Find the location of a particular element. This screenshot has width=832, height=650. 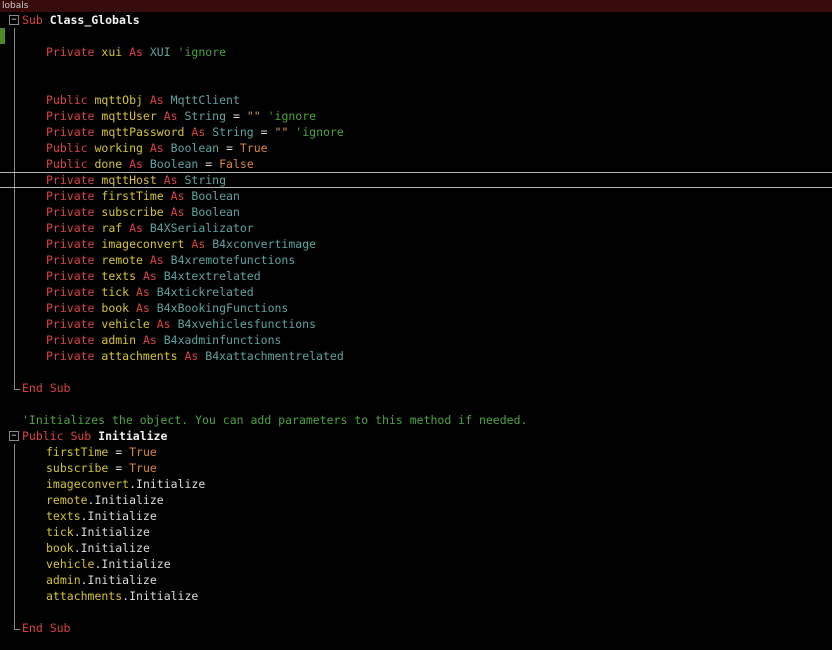

code-token: firstTime is located at coordinates (81, 452).